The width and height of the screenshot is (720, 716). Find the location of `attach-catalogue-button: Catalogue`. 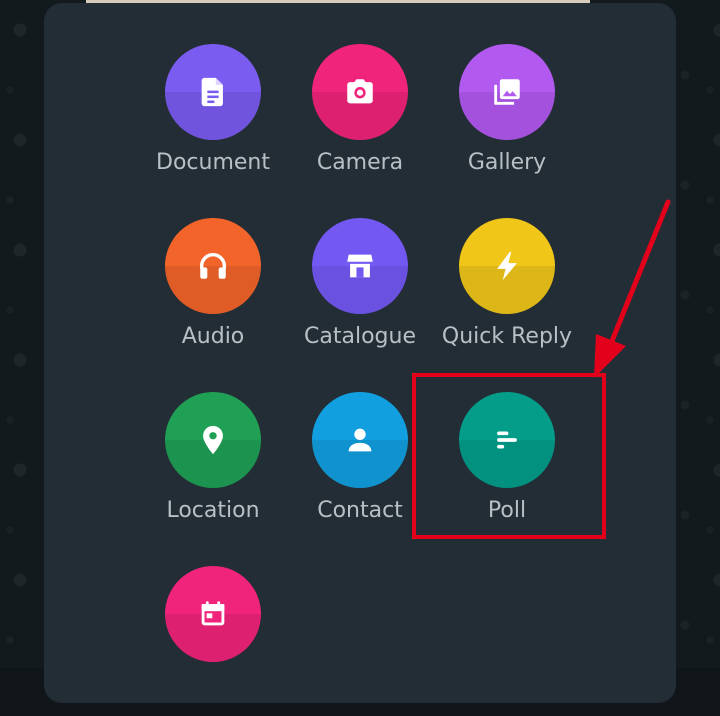

attach-catalogue-button: Catalogue is located at coordinates (360, 293).